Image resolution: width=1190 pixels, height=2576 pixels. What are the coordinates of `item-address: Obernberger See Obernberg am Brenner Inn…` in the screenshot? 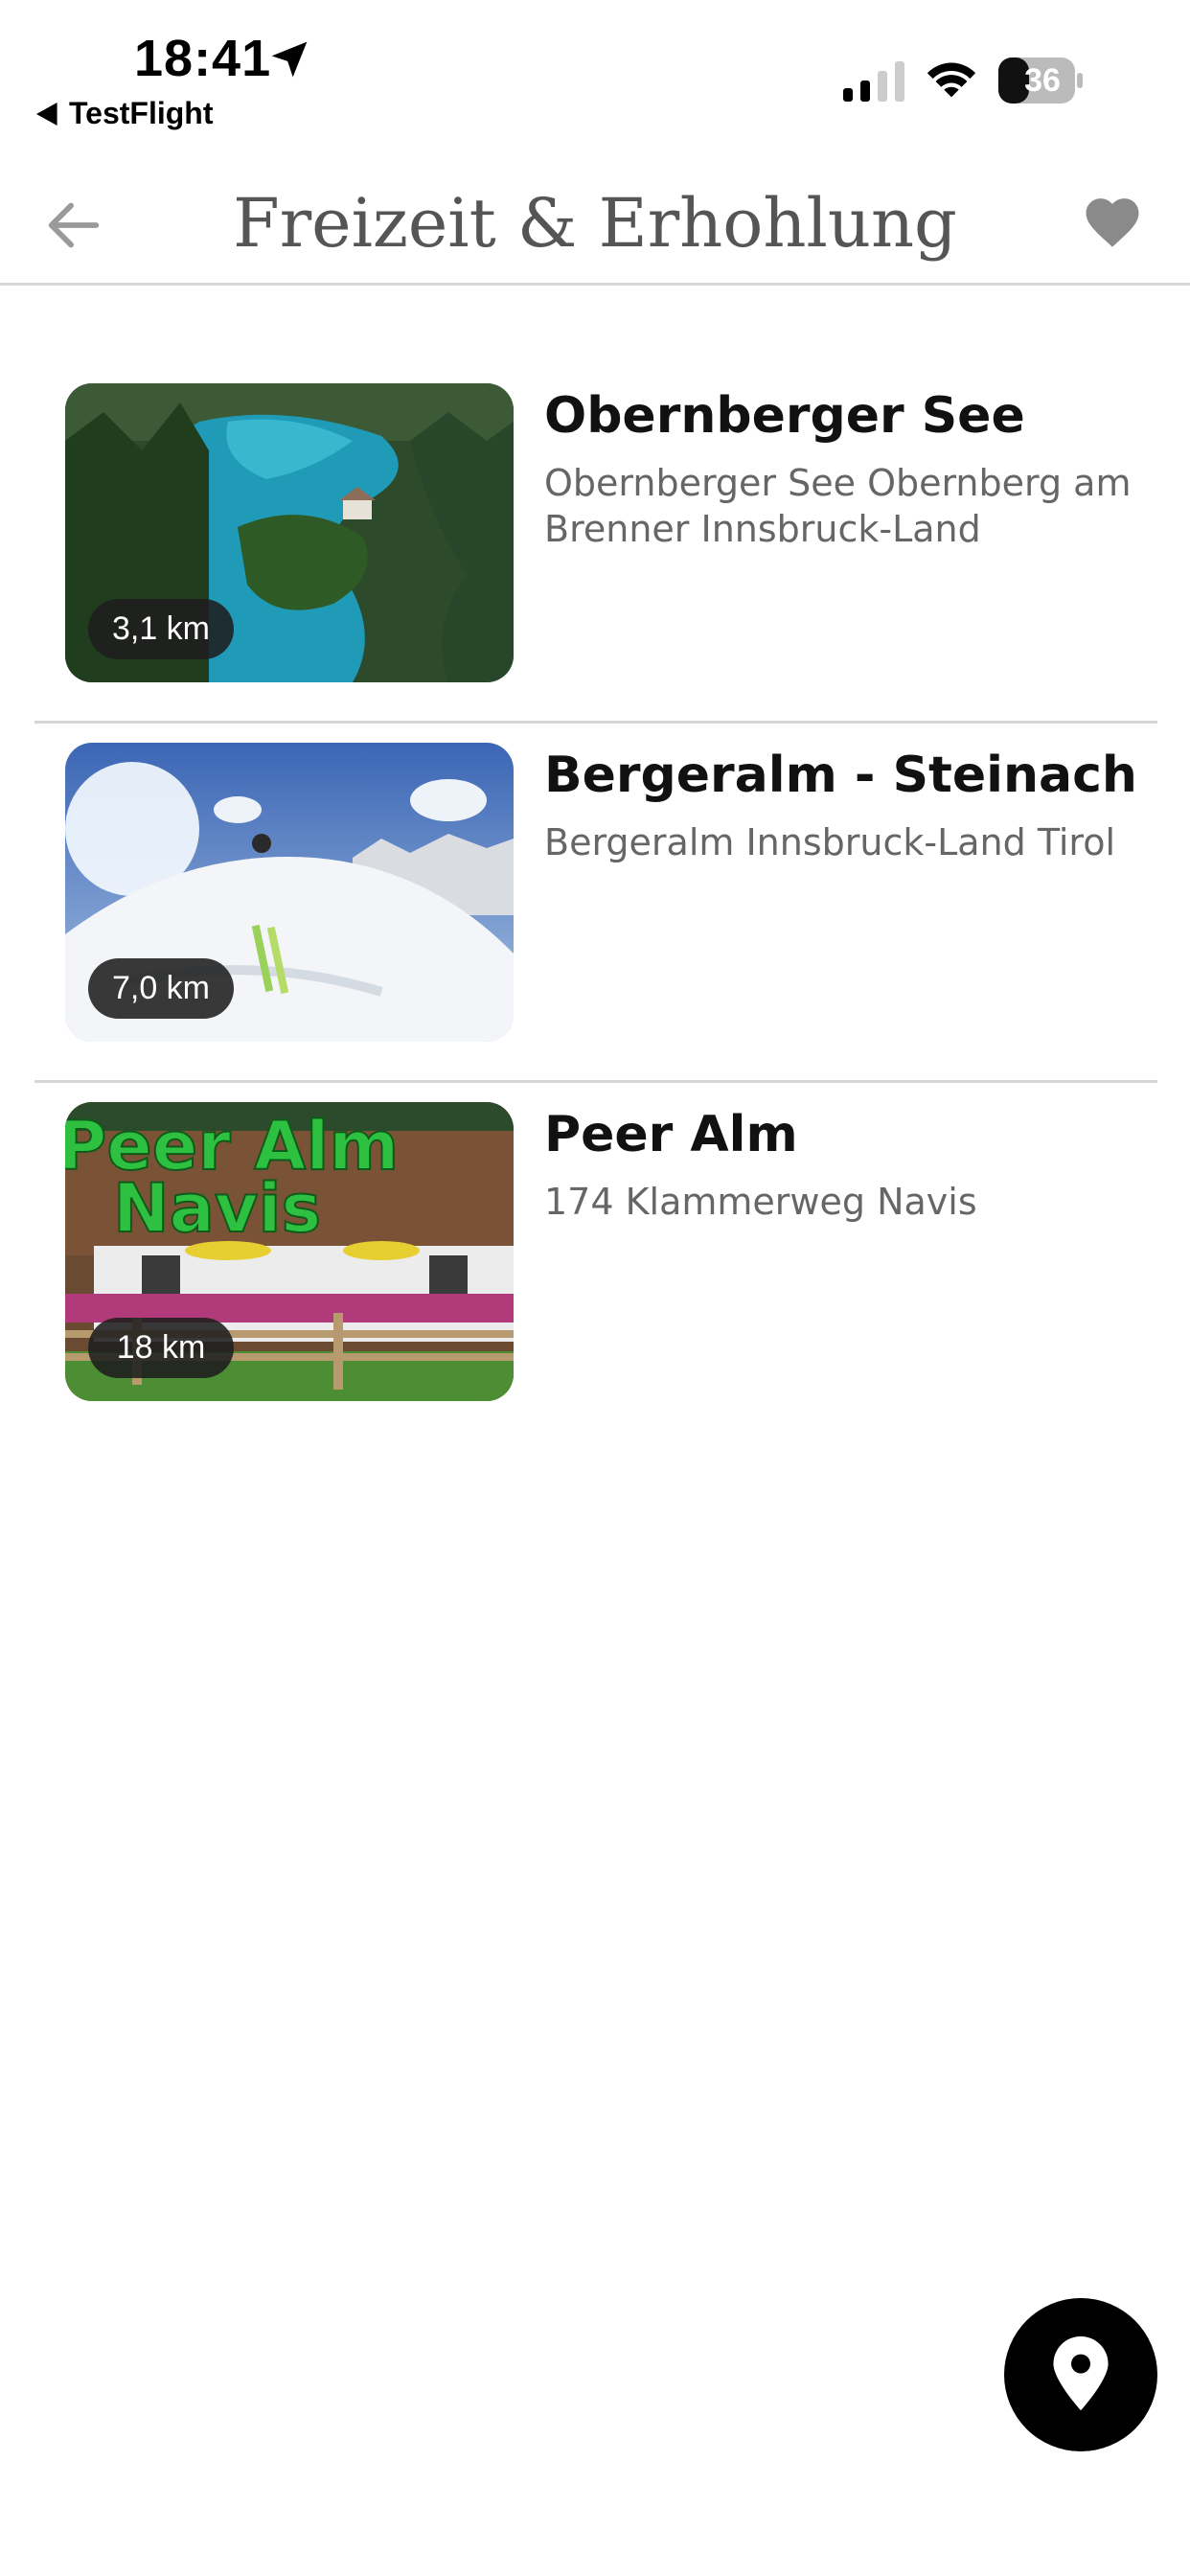 It's located at (838, 506).